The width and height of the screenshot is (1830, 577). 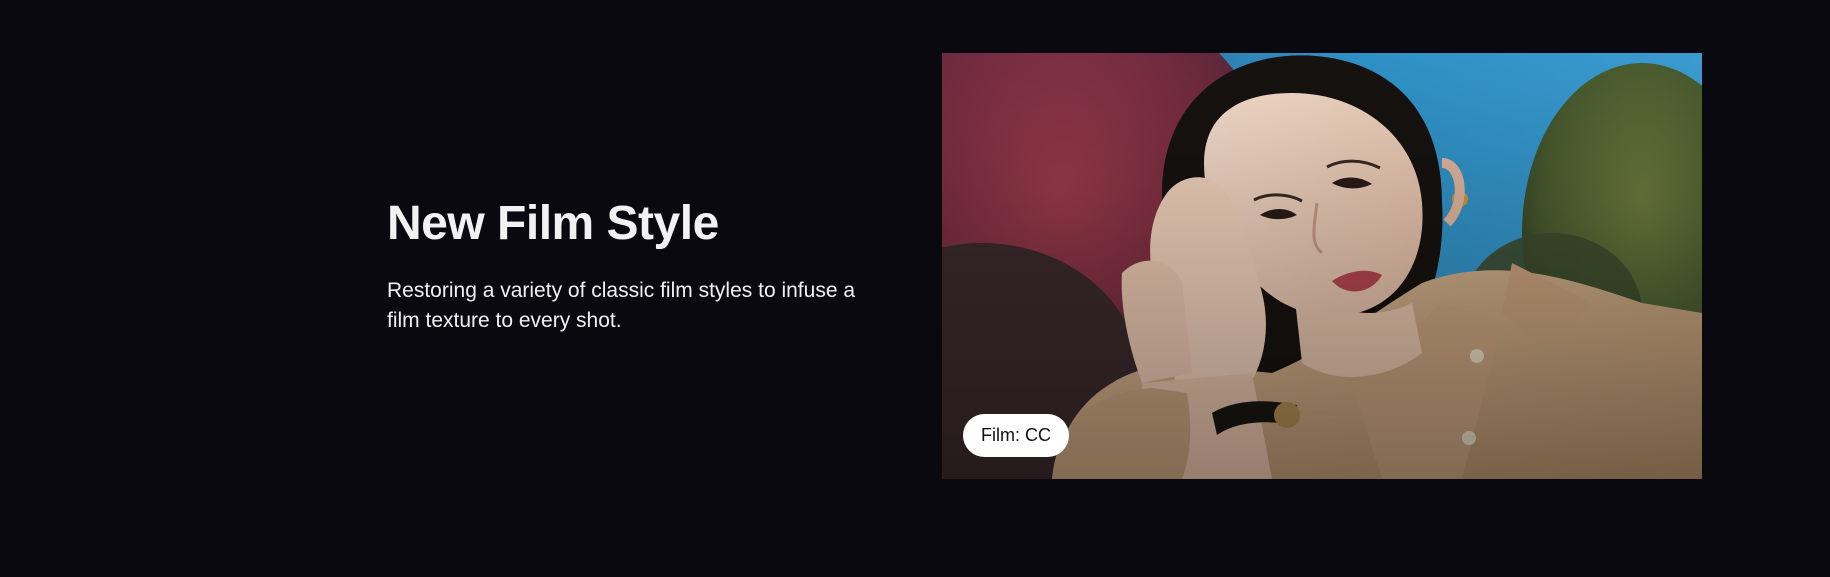 I want to click on film-style-badge: Film: CC, so click(x=1016, y=435).